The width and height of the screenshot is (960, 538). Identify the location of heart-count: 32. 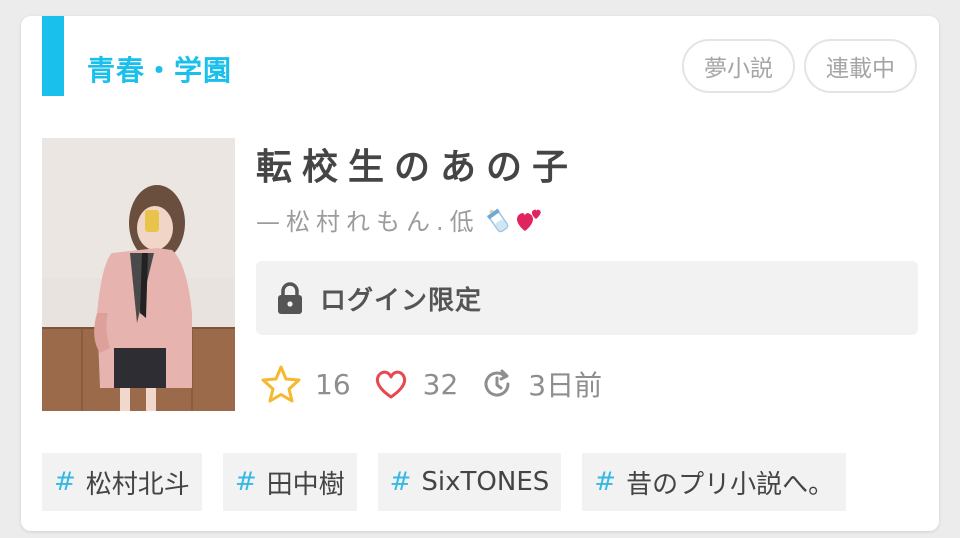
(440, 384).